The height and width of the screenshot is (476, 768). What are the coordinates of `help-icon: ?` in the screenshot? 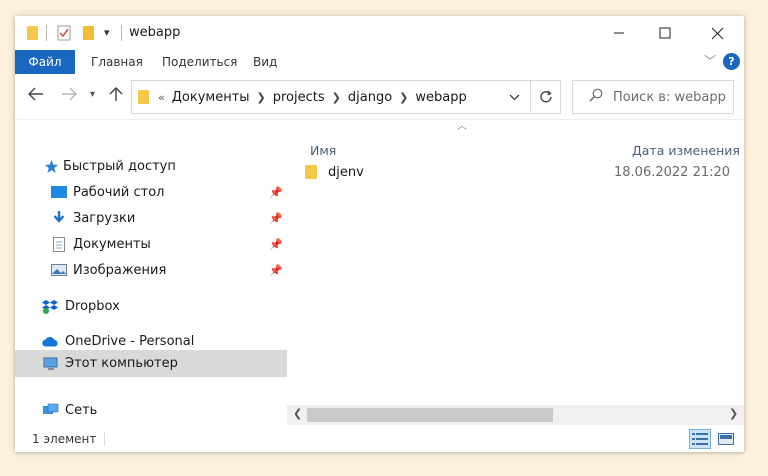 It's located at (731, 61).